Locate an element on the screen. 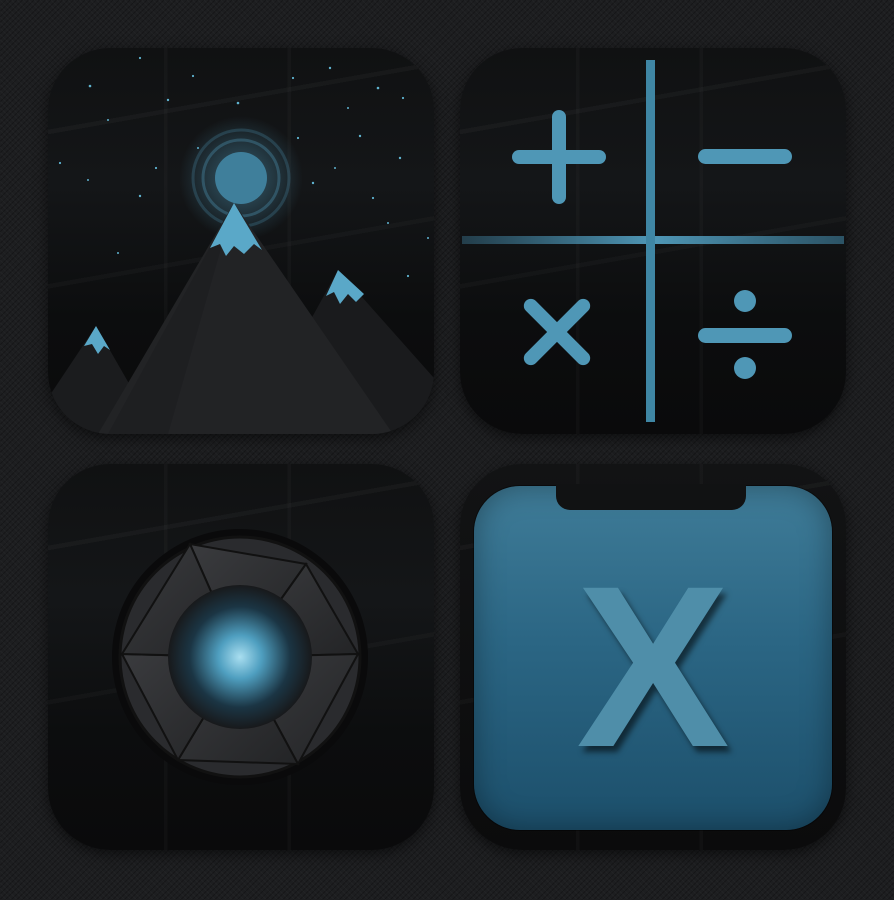 Image resolution: width=894 pixels, height=900 pixels. notch is located at coordinates (651, 497).